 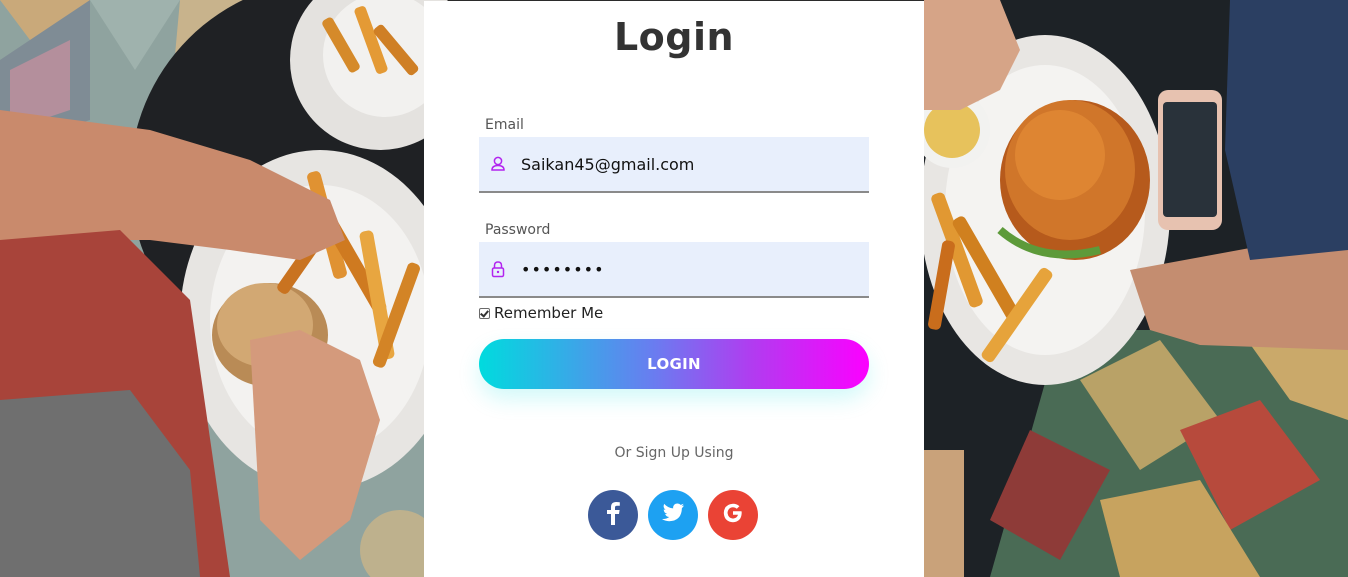 I want to click on social-login-row, so click(x=673, y=515).